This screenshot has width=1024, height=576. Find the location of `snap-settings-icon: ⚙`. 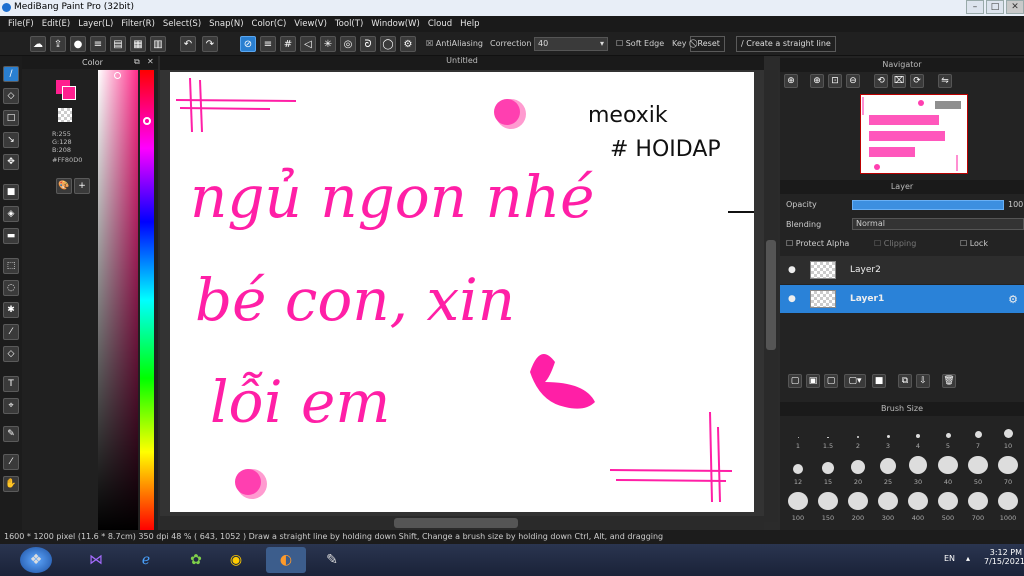

snap-settings-icon: ⚙ is located at coordinates (408, 44).